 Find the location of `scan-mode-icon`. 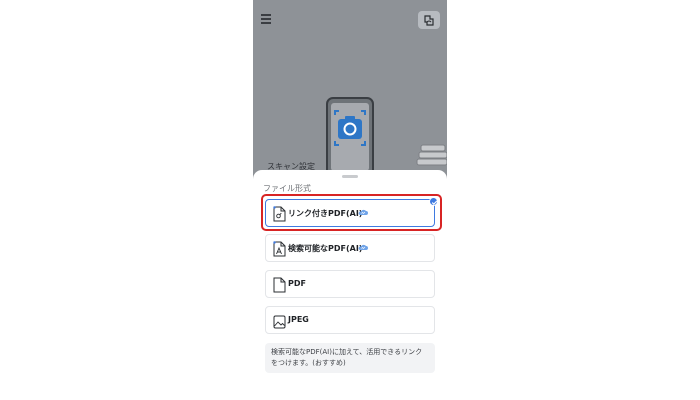

scan-mode-icon is located at coordinates (429, 20).